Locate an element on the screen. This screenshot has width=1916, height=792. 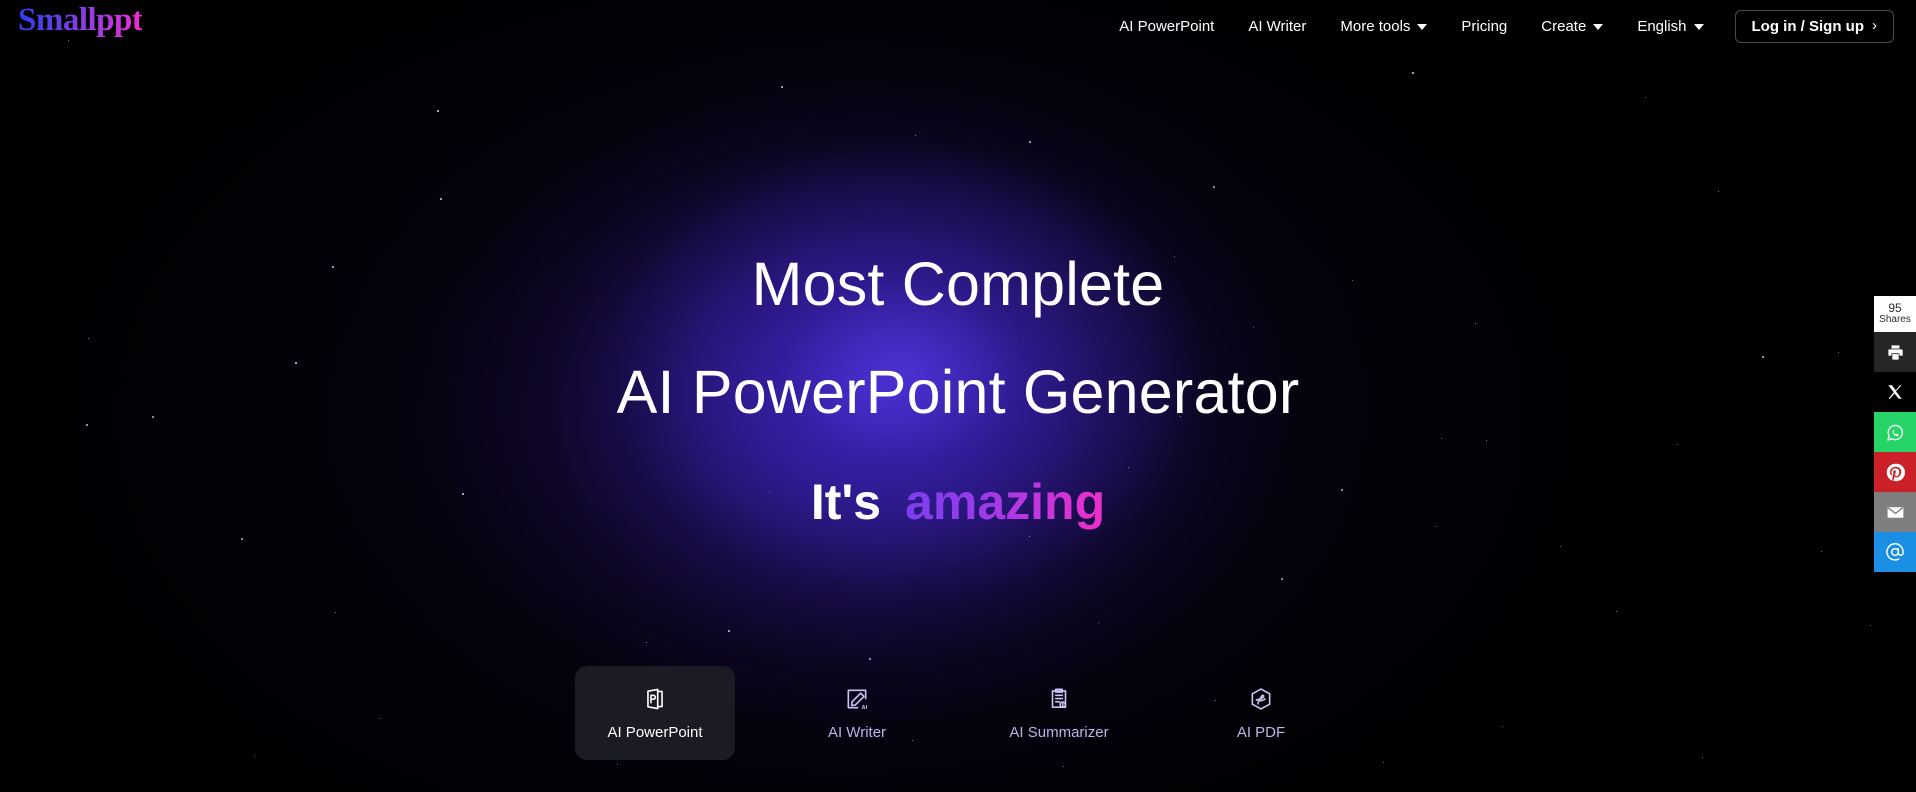
share-print-button is located at coordinates (1895, 352).